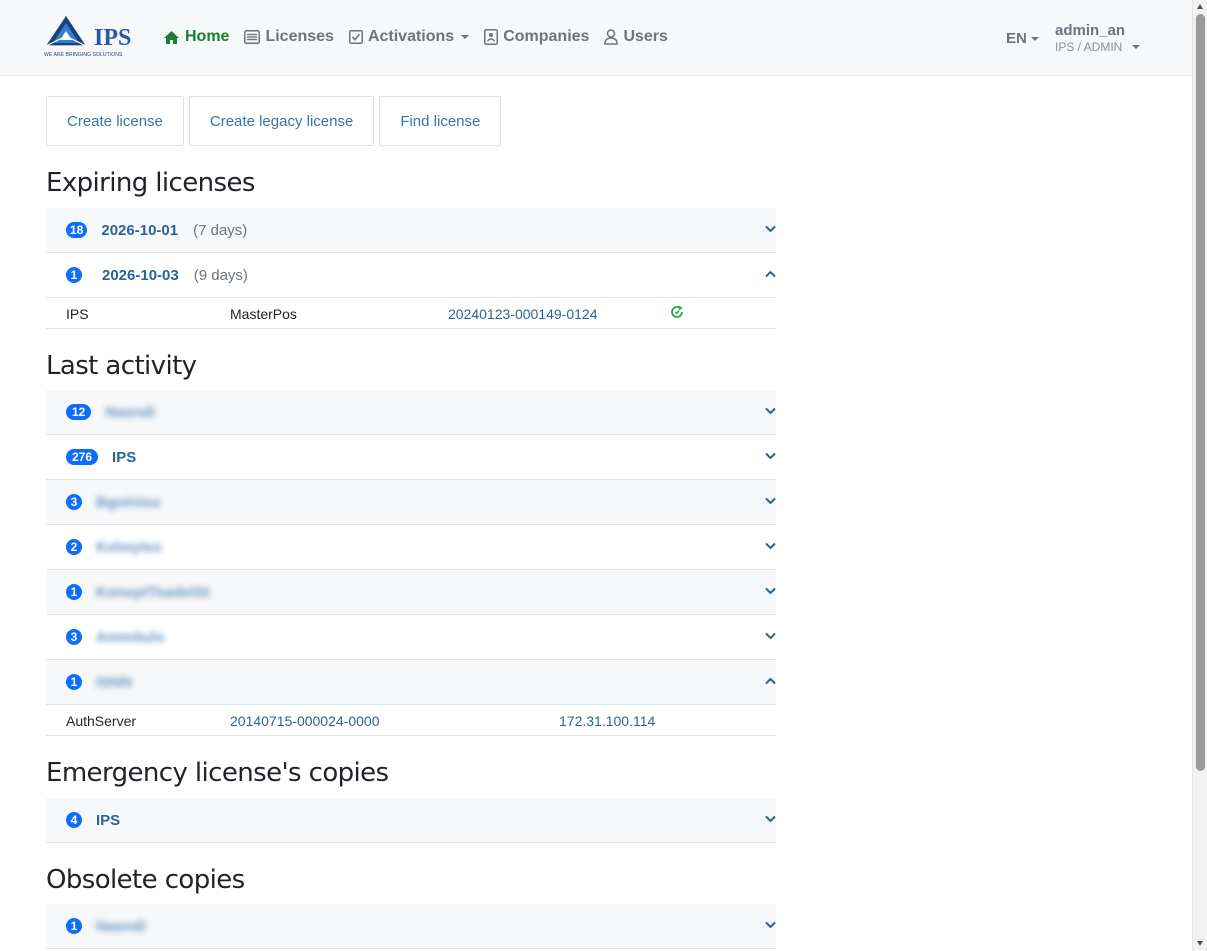 Image resolution: width=1207 pixels, height=951 pixels. I want to click on scroll-up-arrow-icon, so click(1200, 6).